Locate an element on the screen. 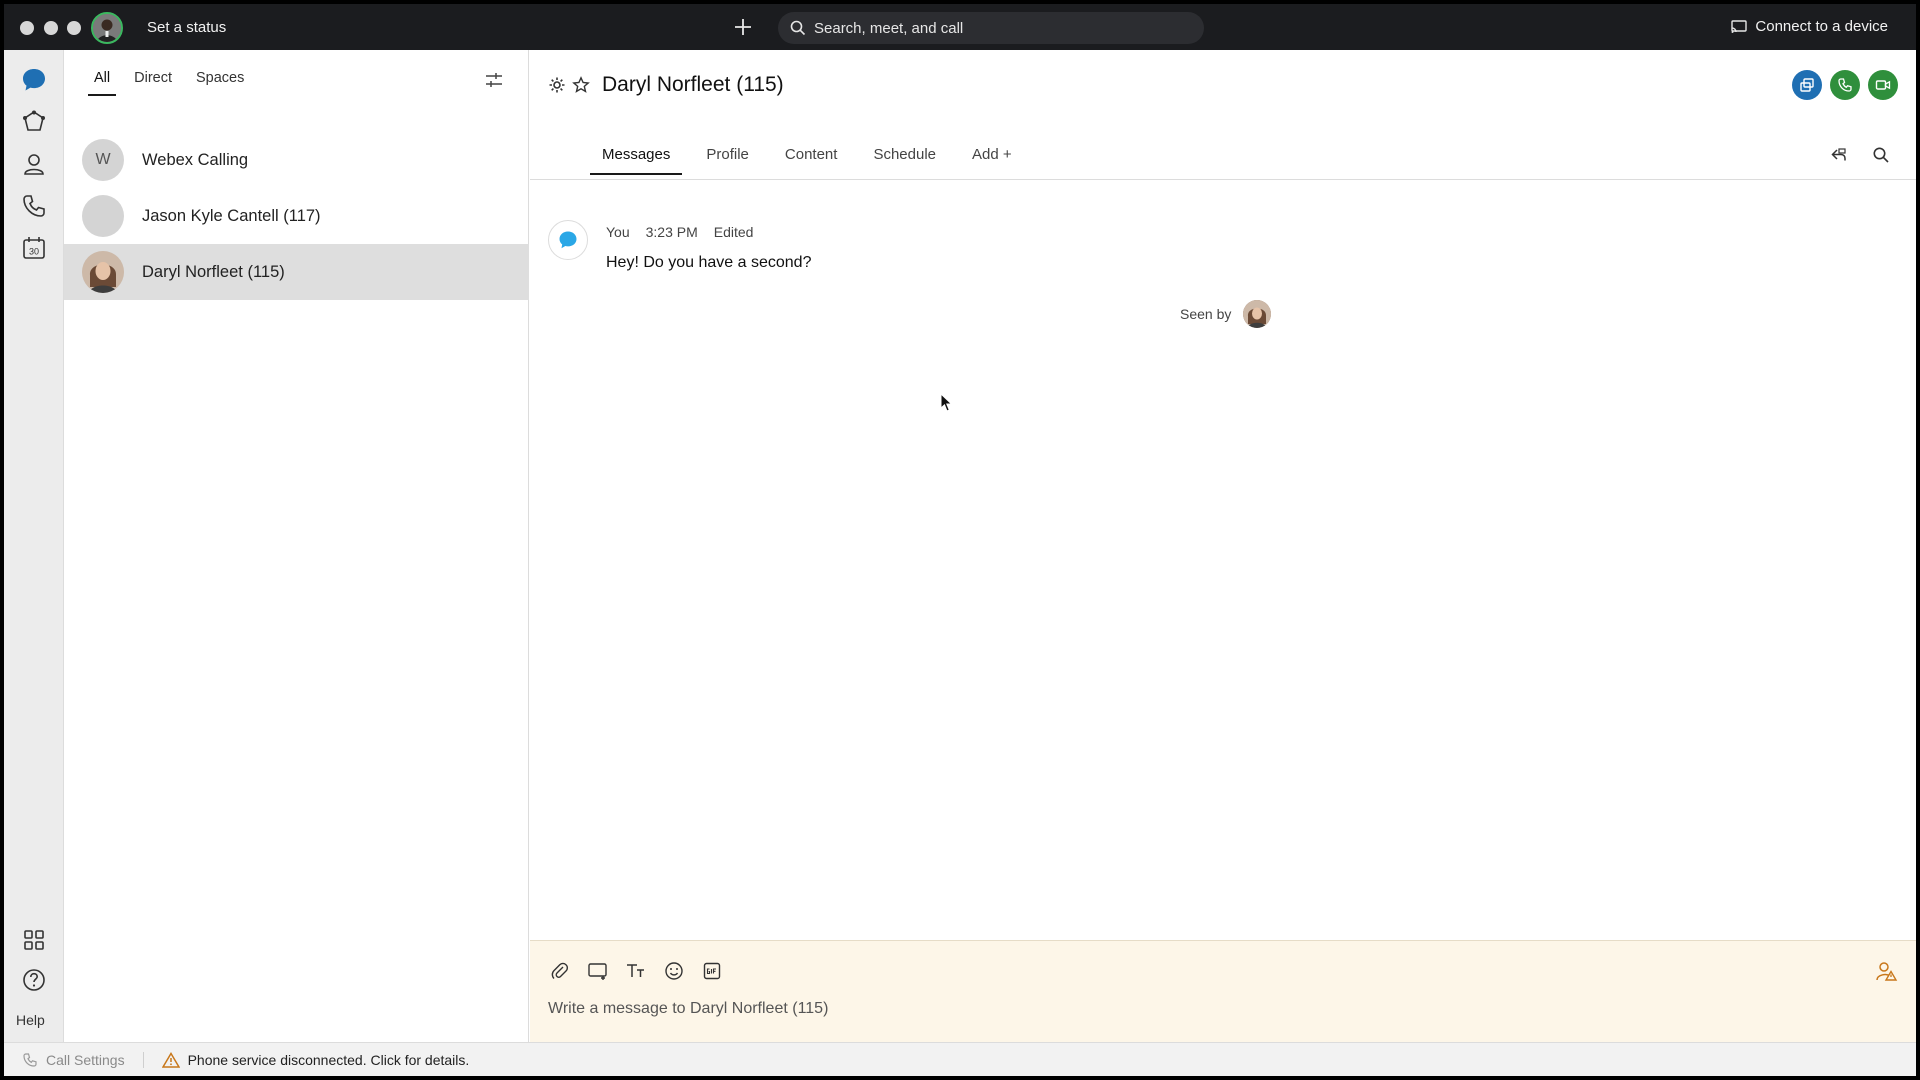 The width and height of the screenshot is (1920, 1080). filter-sliders-icon is located at coordinates (494, 80).